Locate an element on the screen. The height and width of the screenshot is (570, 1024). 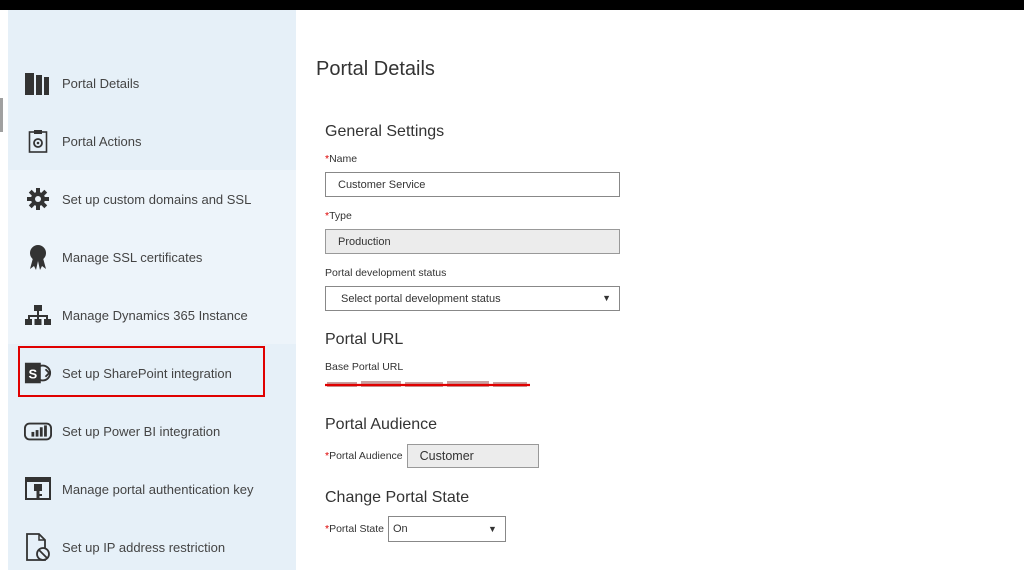
sharepoint-icon: S is located at coordinates (38, 373).